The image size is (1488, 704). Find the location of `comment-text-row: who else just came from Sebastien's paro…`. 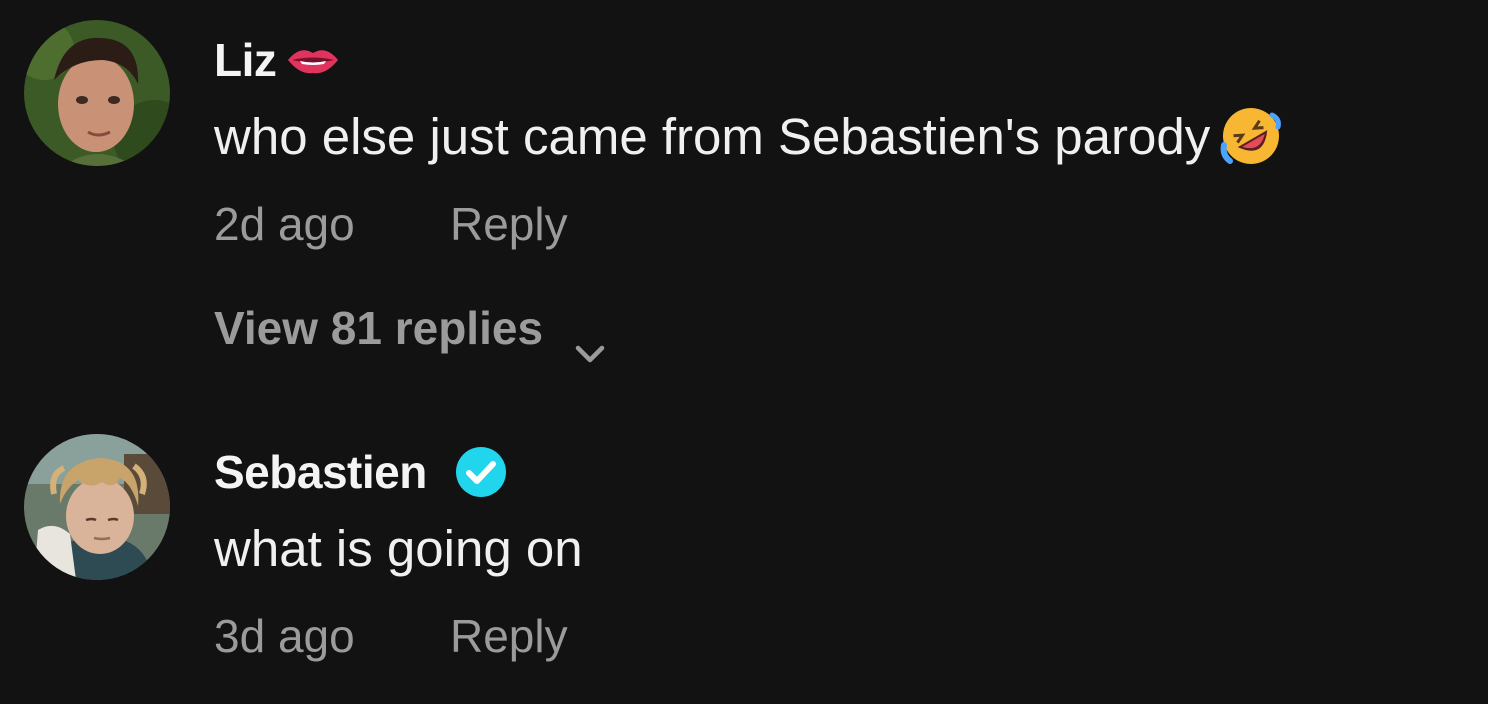

comment-text-row: who else just came from Sebastien's paro… is located at coordinates (841, 136).